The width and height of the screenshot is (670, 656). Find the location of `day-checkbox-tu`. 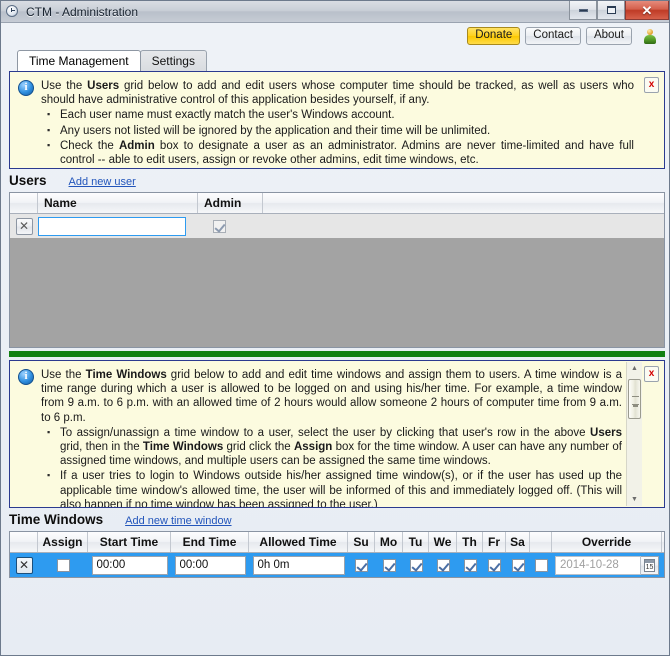

day-checkbox-tu is located at coordinates (416, 565).